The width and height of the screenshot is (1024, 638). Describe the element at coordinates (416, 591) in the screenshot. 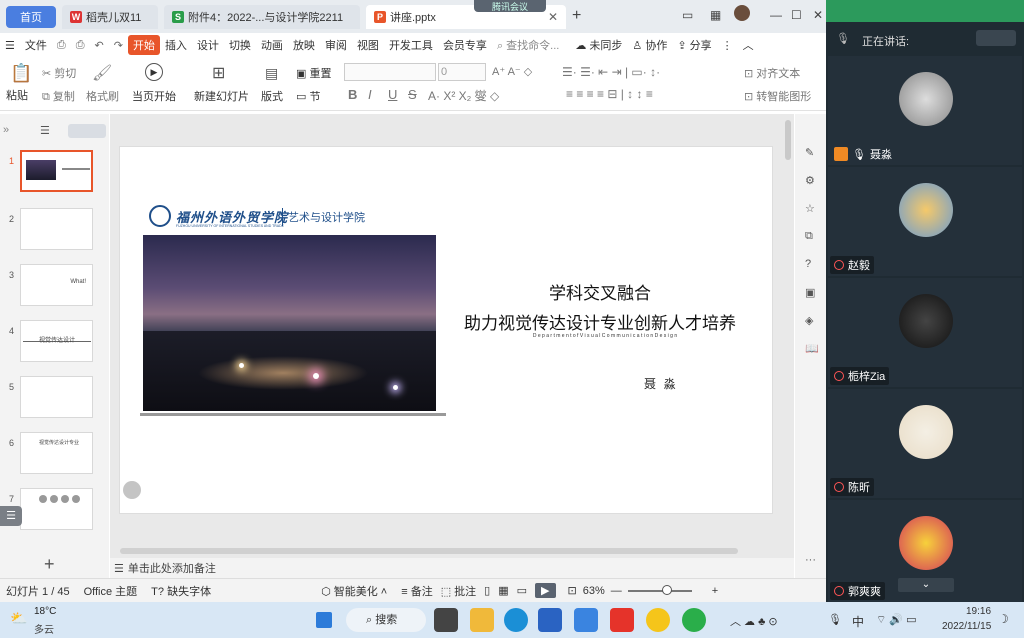

I see `notes-toggle: ≡ 备注` at that location.